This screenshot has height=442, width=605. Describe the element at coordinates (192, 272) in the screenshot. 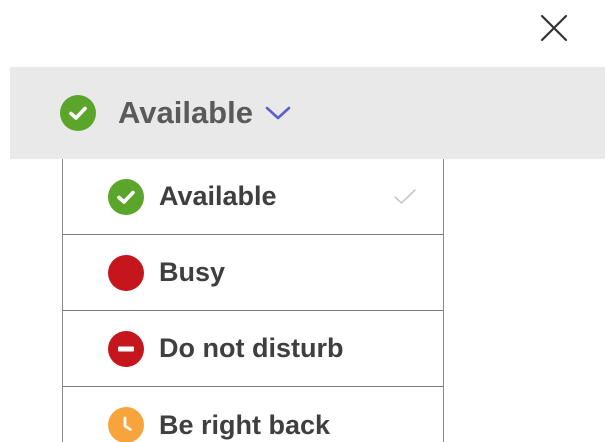

I see `status-option-label: Busy` at that location.